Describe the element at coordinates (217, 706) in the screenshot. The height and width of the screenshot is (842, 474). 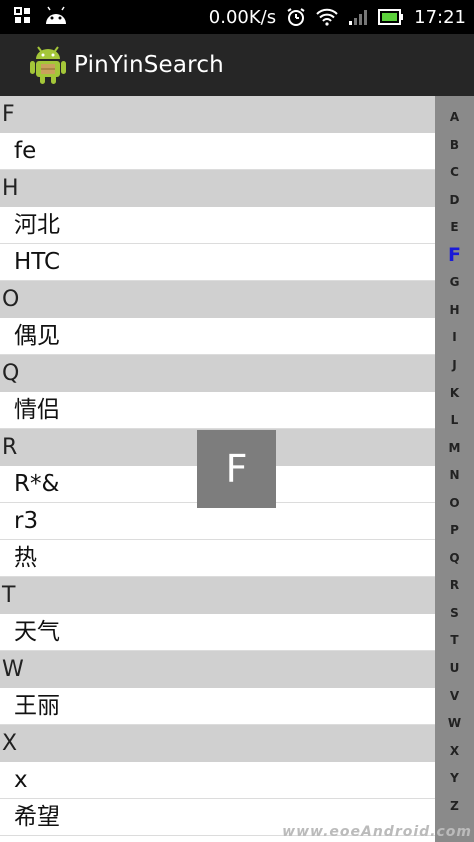
I see `list-item: 王丽` at that location.